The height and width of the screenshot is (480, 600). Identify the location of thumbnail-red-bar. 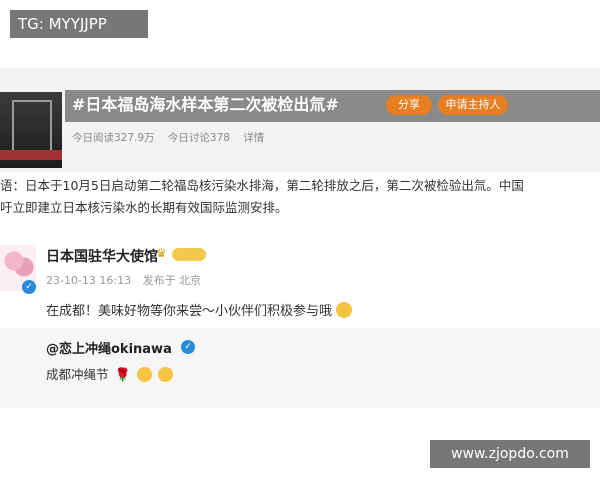
(31, 155).